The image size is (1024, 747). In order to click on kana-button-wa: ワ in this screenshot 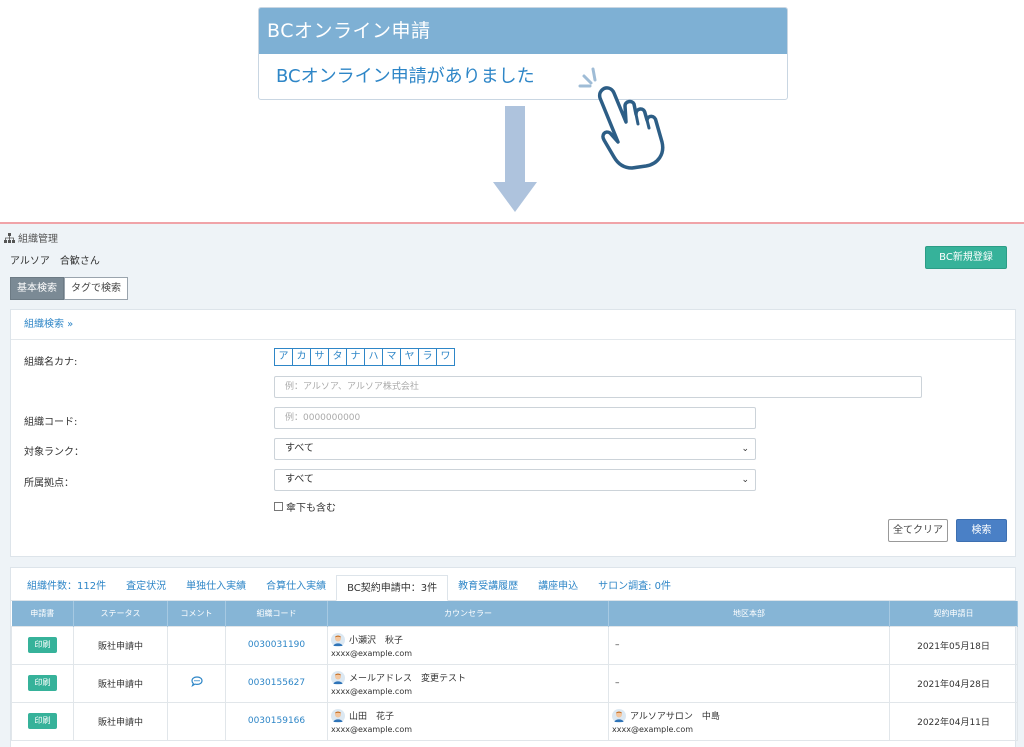, I will do `click(445, 357)`.